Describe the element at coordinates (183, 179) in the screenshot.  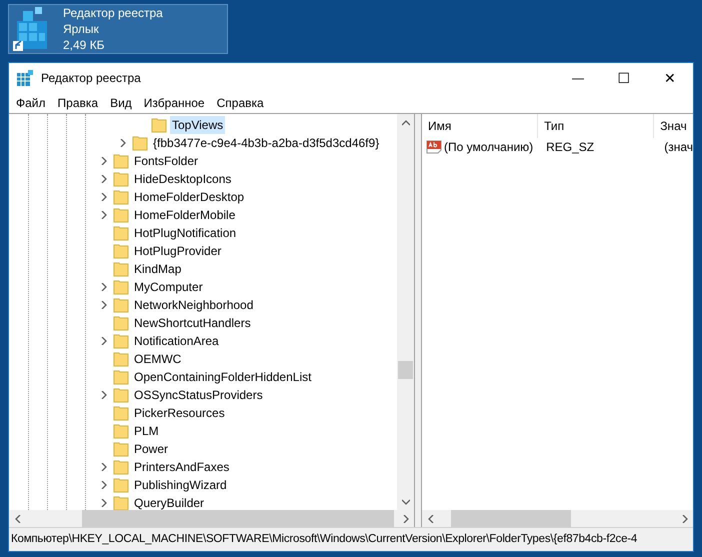
I see `tree-item: HideDesktopIcons` at that location.